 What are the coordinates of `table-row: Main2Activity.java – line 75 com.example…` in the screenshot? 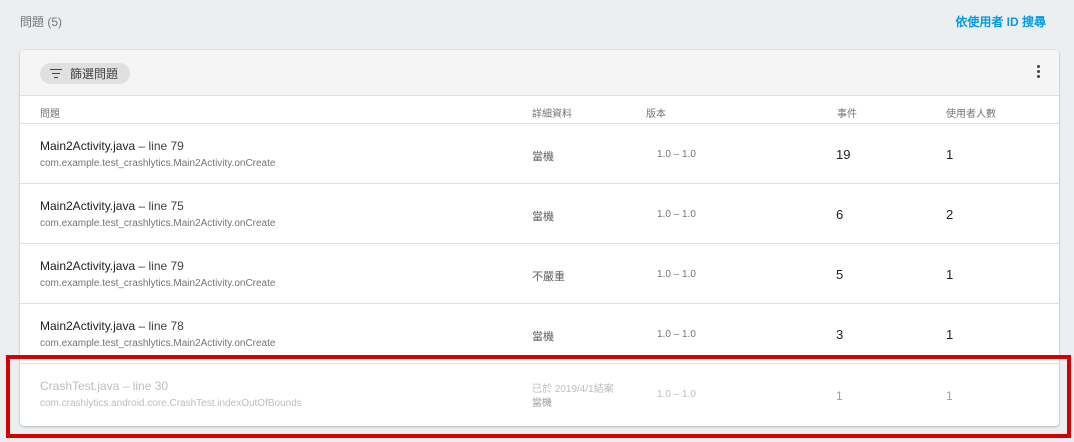 It's located at (539, 214).